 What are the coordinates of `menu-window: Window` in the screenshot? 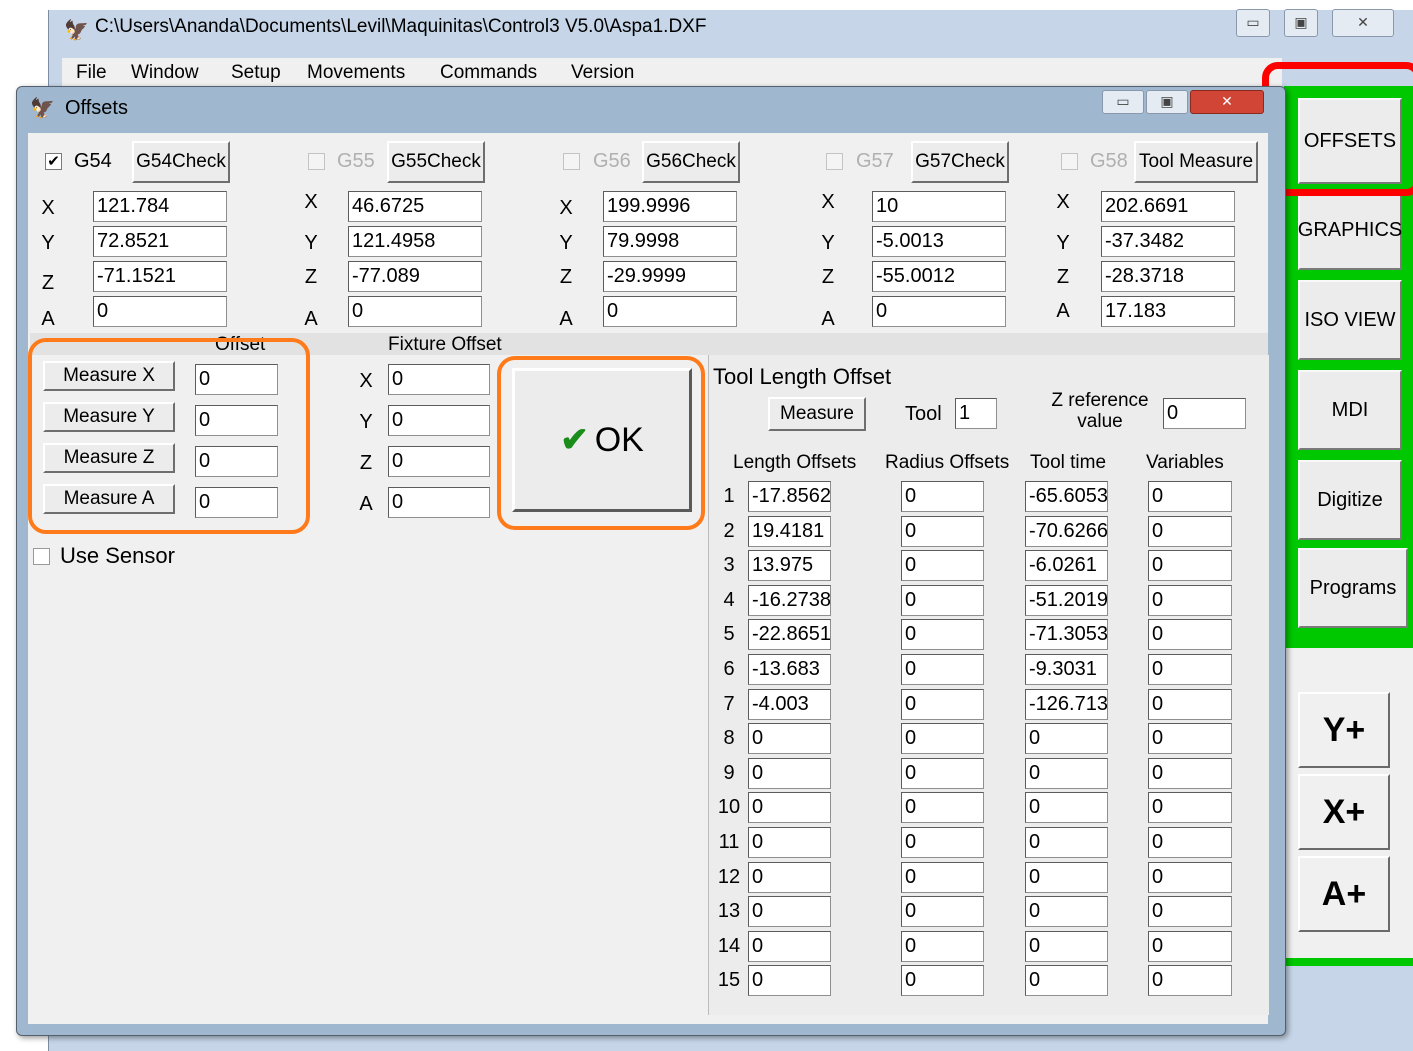 It's located at (165, 73).